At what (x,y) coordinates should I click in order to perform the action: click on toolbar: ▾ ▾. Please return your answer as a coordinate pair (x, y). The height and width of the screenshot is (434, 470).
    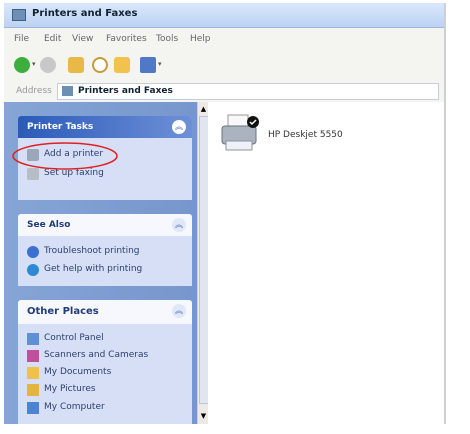
    Looking at the image, I should click on (224, 65).